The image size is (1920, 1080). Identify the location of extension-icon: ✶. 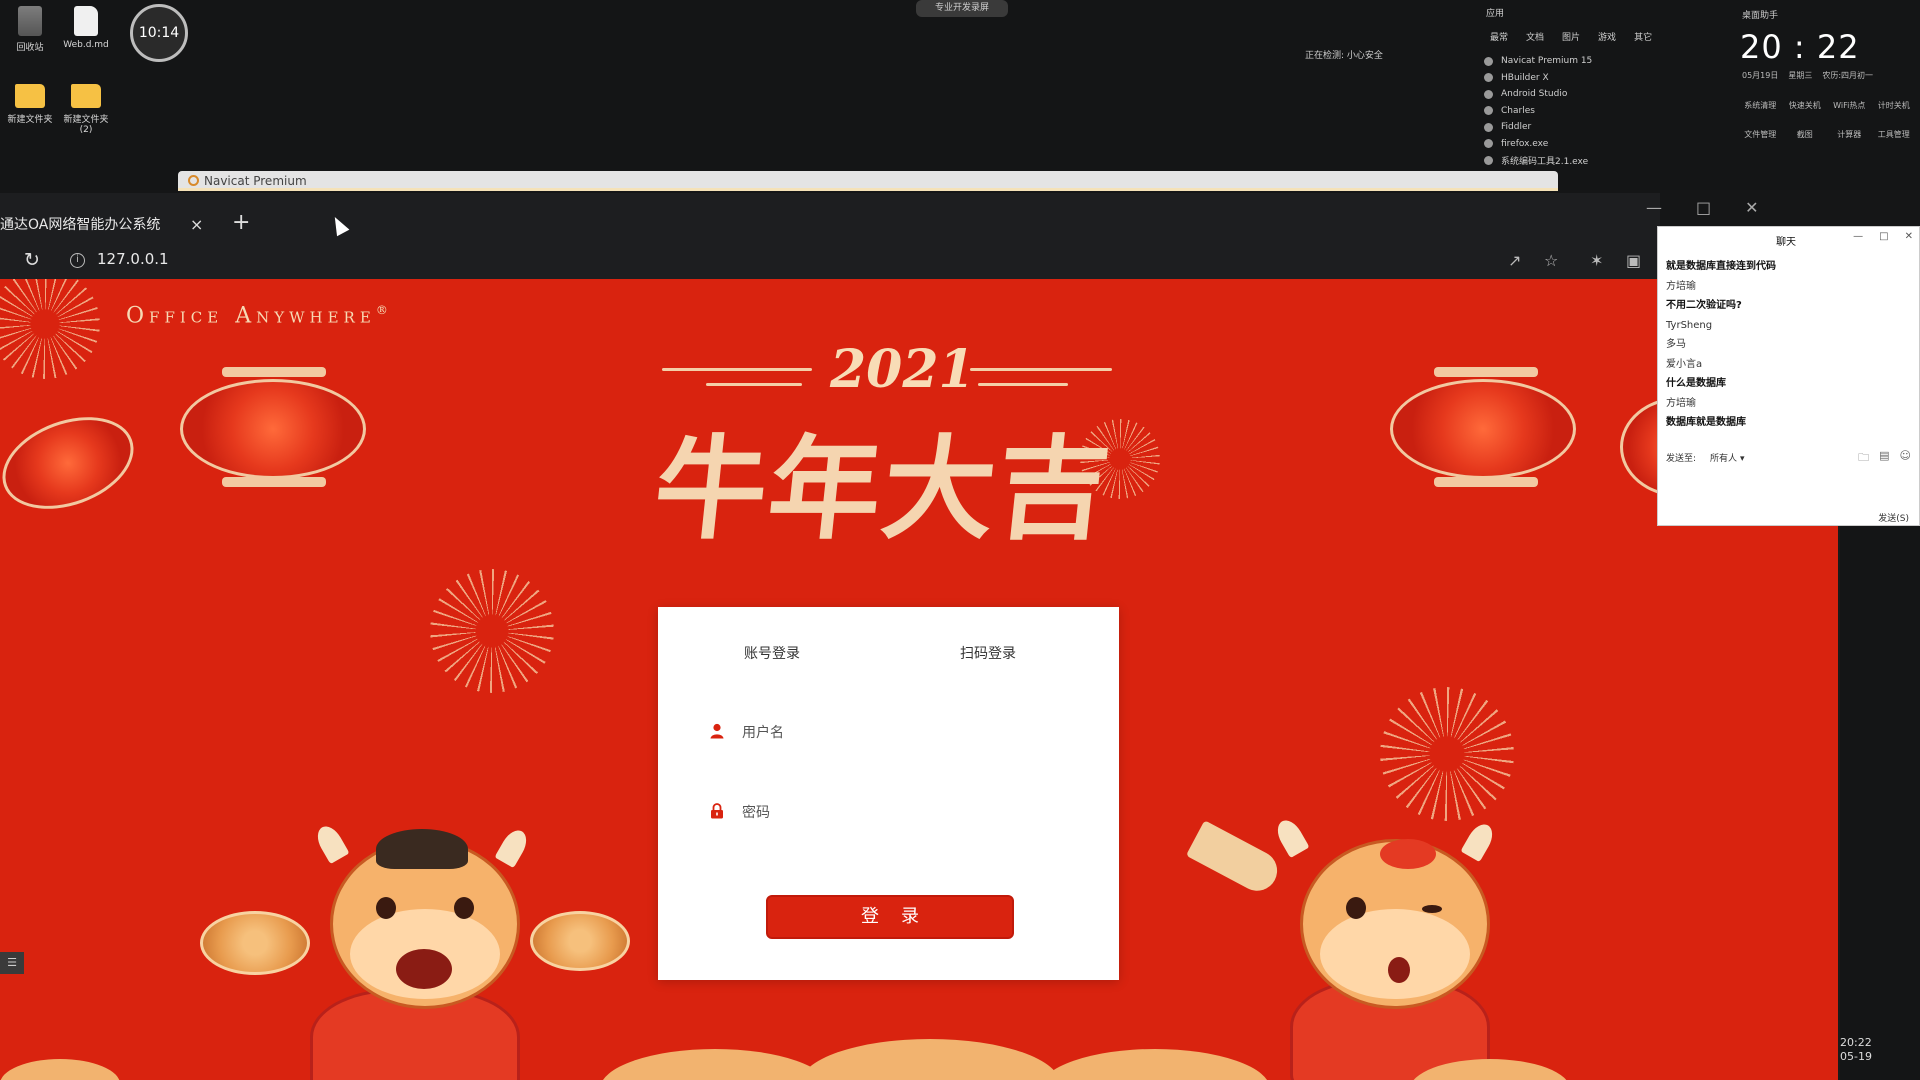
(1596, 260).